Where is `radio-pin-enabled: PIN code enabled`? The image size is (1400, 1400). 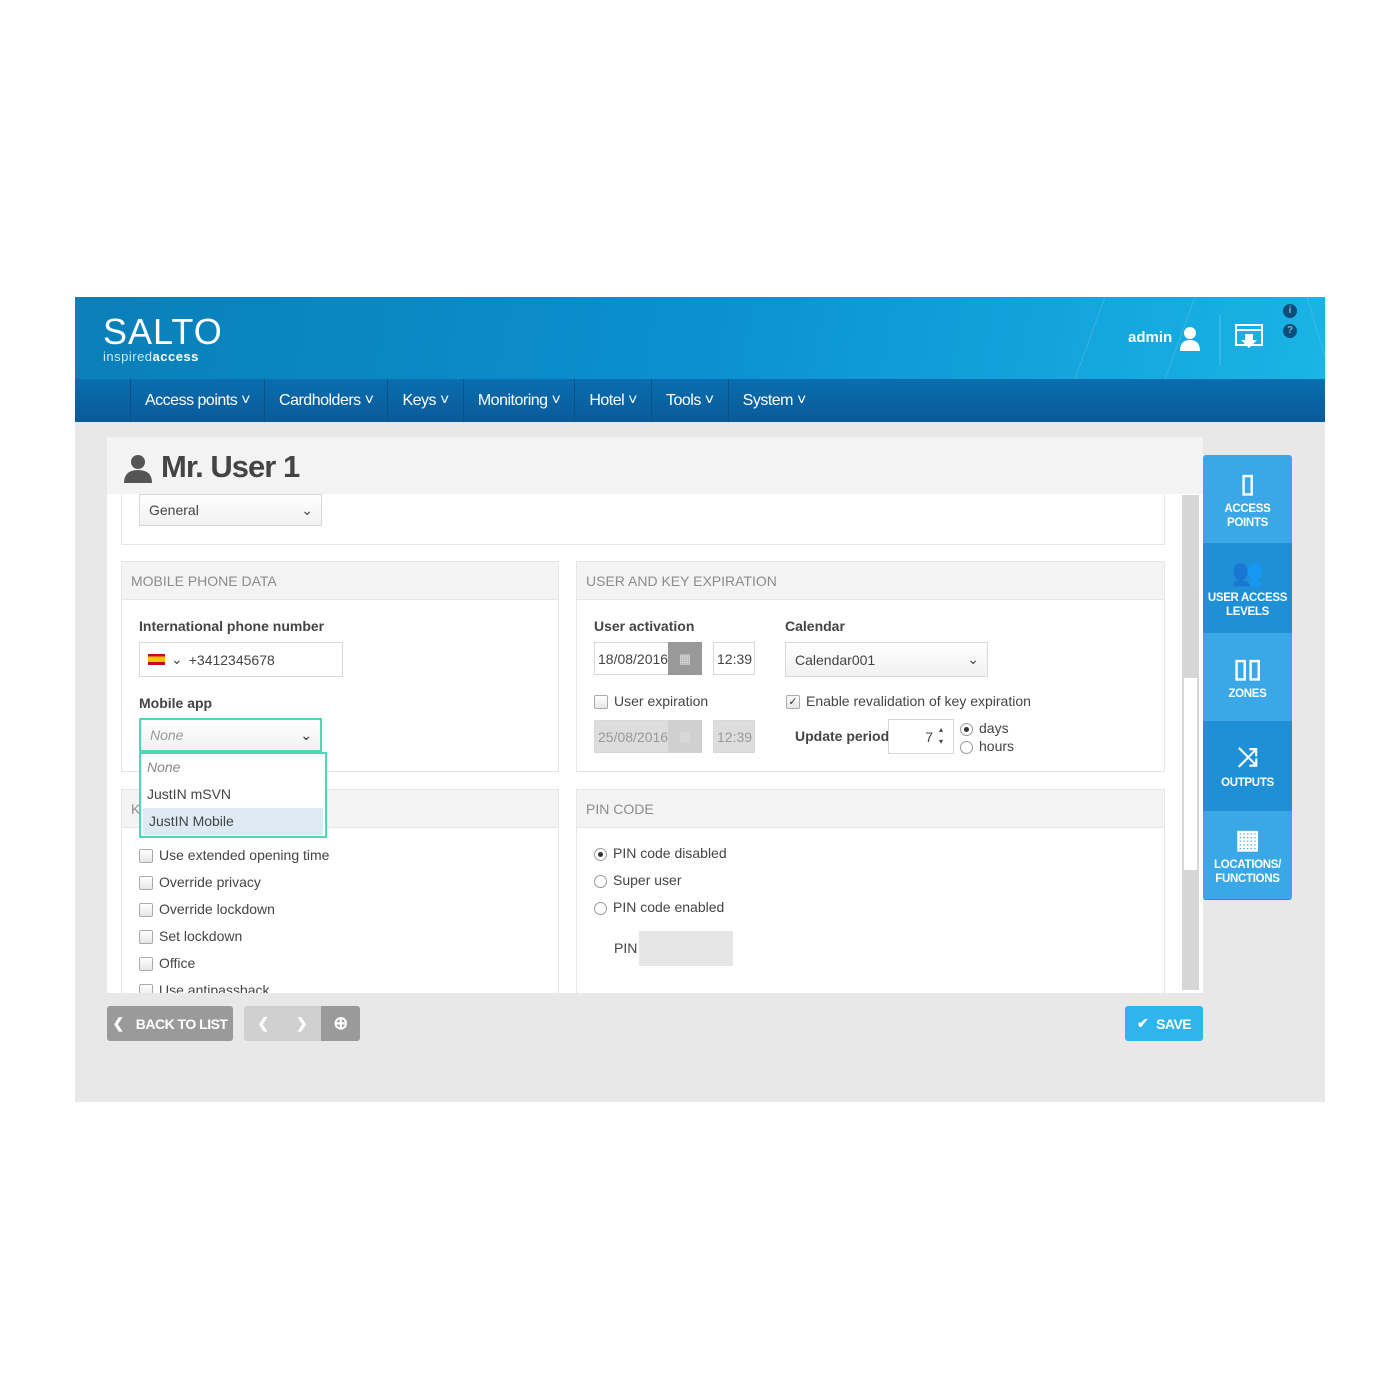 radio-pin-enabled: PIN code enabled is located at coordinates (660, 907).